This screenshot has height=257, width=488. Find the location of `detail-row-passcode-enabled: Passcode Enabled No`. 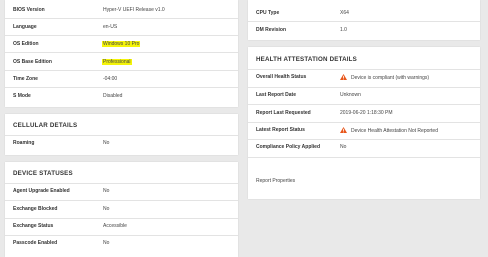

detail-row-passcode-enabled: Passcode Enabled No is located at coordinates (121, 245).